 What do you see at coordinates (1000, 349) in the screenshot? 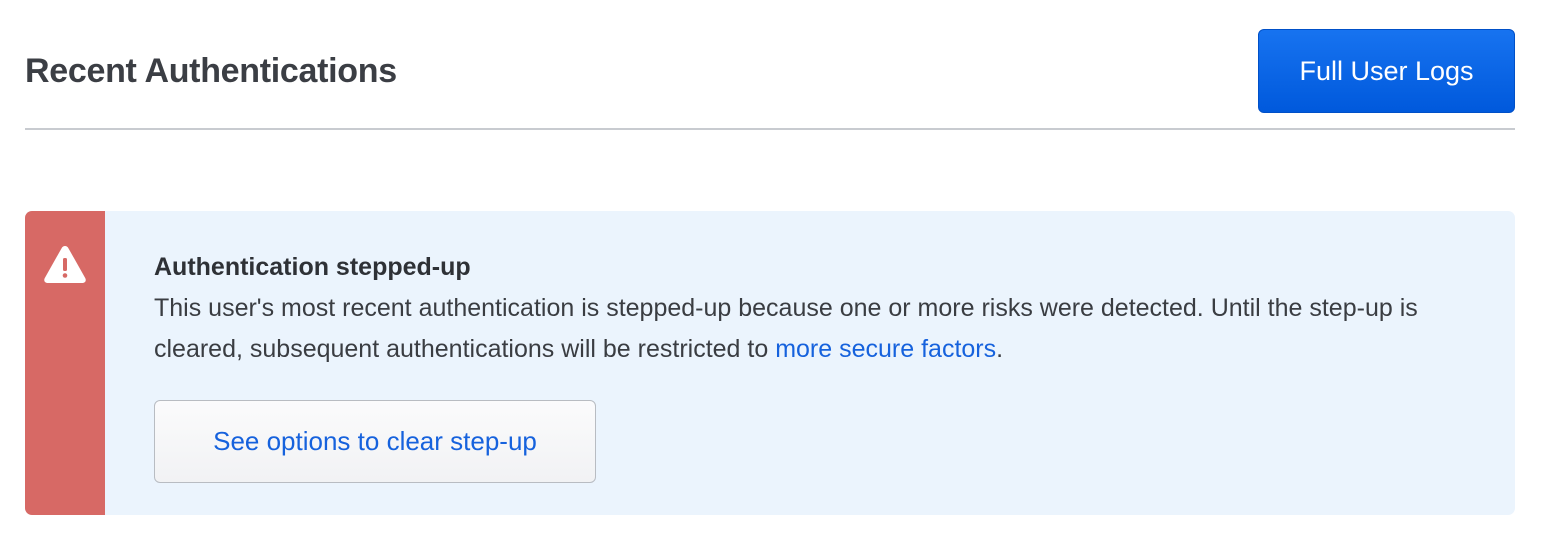
I see `alert-message-end: .` at bounding box center [1000, 349].